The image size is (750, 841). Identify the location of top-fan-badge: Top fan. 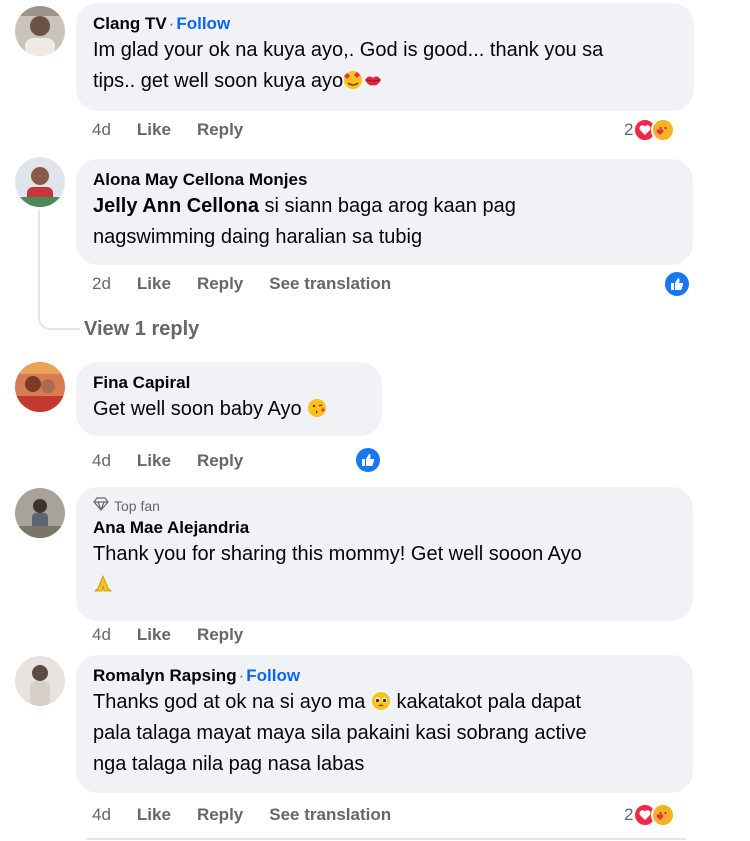
(384, 506).